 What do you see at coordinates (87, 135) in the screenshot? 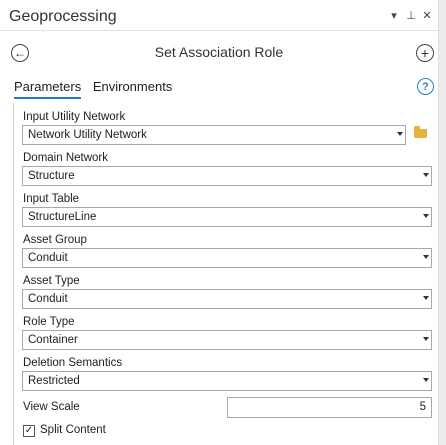
I see `field-value: Network Utility Network` at bounding box center [87, 135].